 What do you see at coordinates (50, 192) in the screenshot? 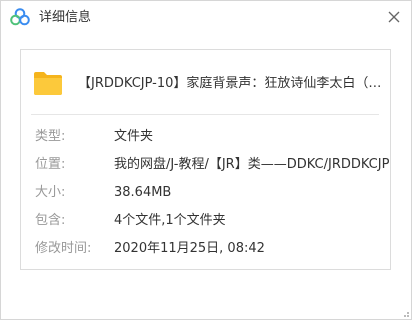
I see `detail-label: 大小:` at bounding box center [50, 192].